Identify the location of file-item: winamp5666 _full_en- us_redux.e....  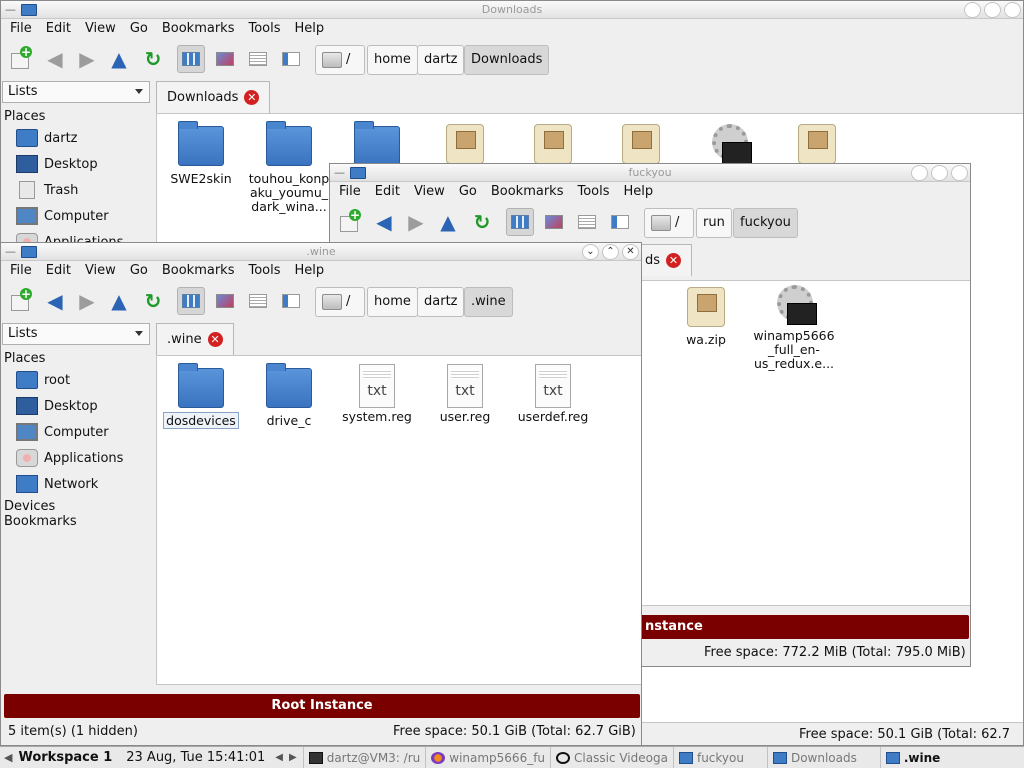
(794, 328).